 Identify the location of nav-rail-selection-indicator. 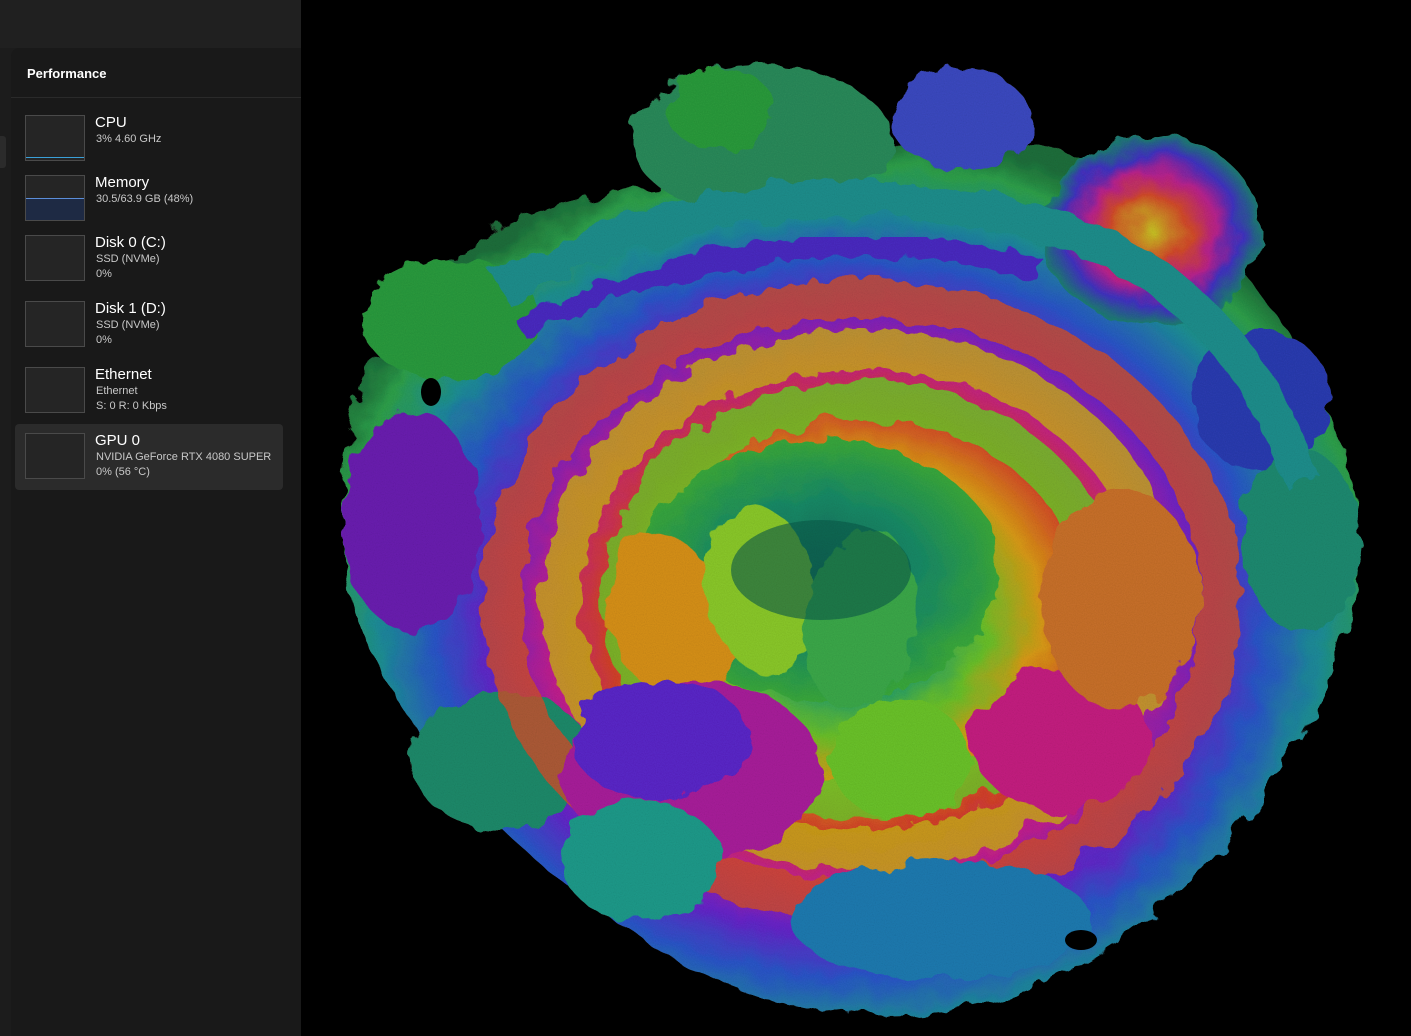
(3, 152).